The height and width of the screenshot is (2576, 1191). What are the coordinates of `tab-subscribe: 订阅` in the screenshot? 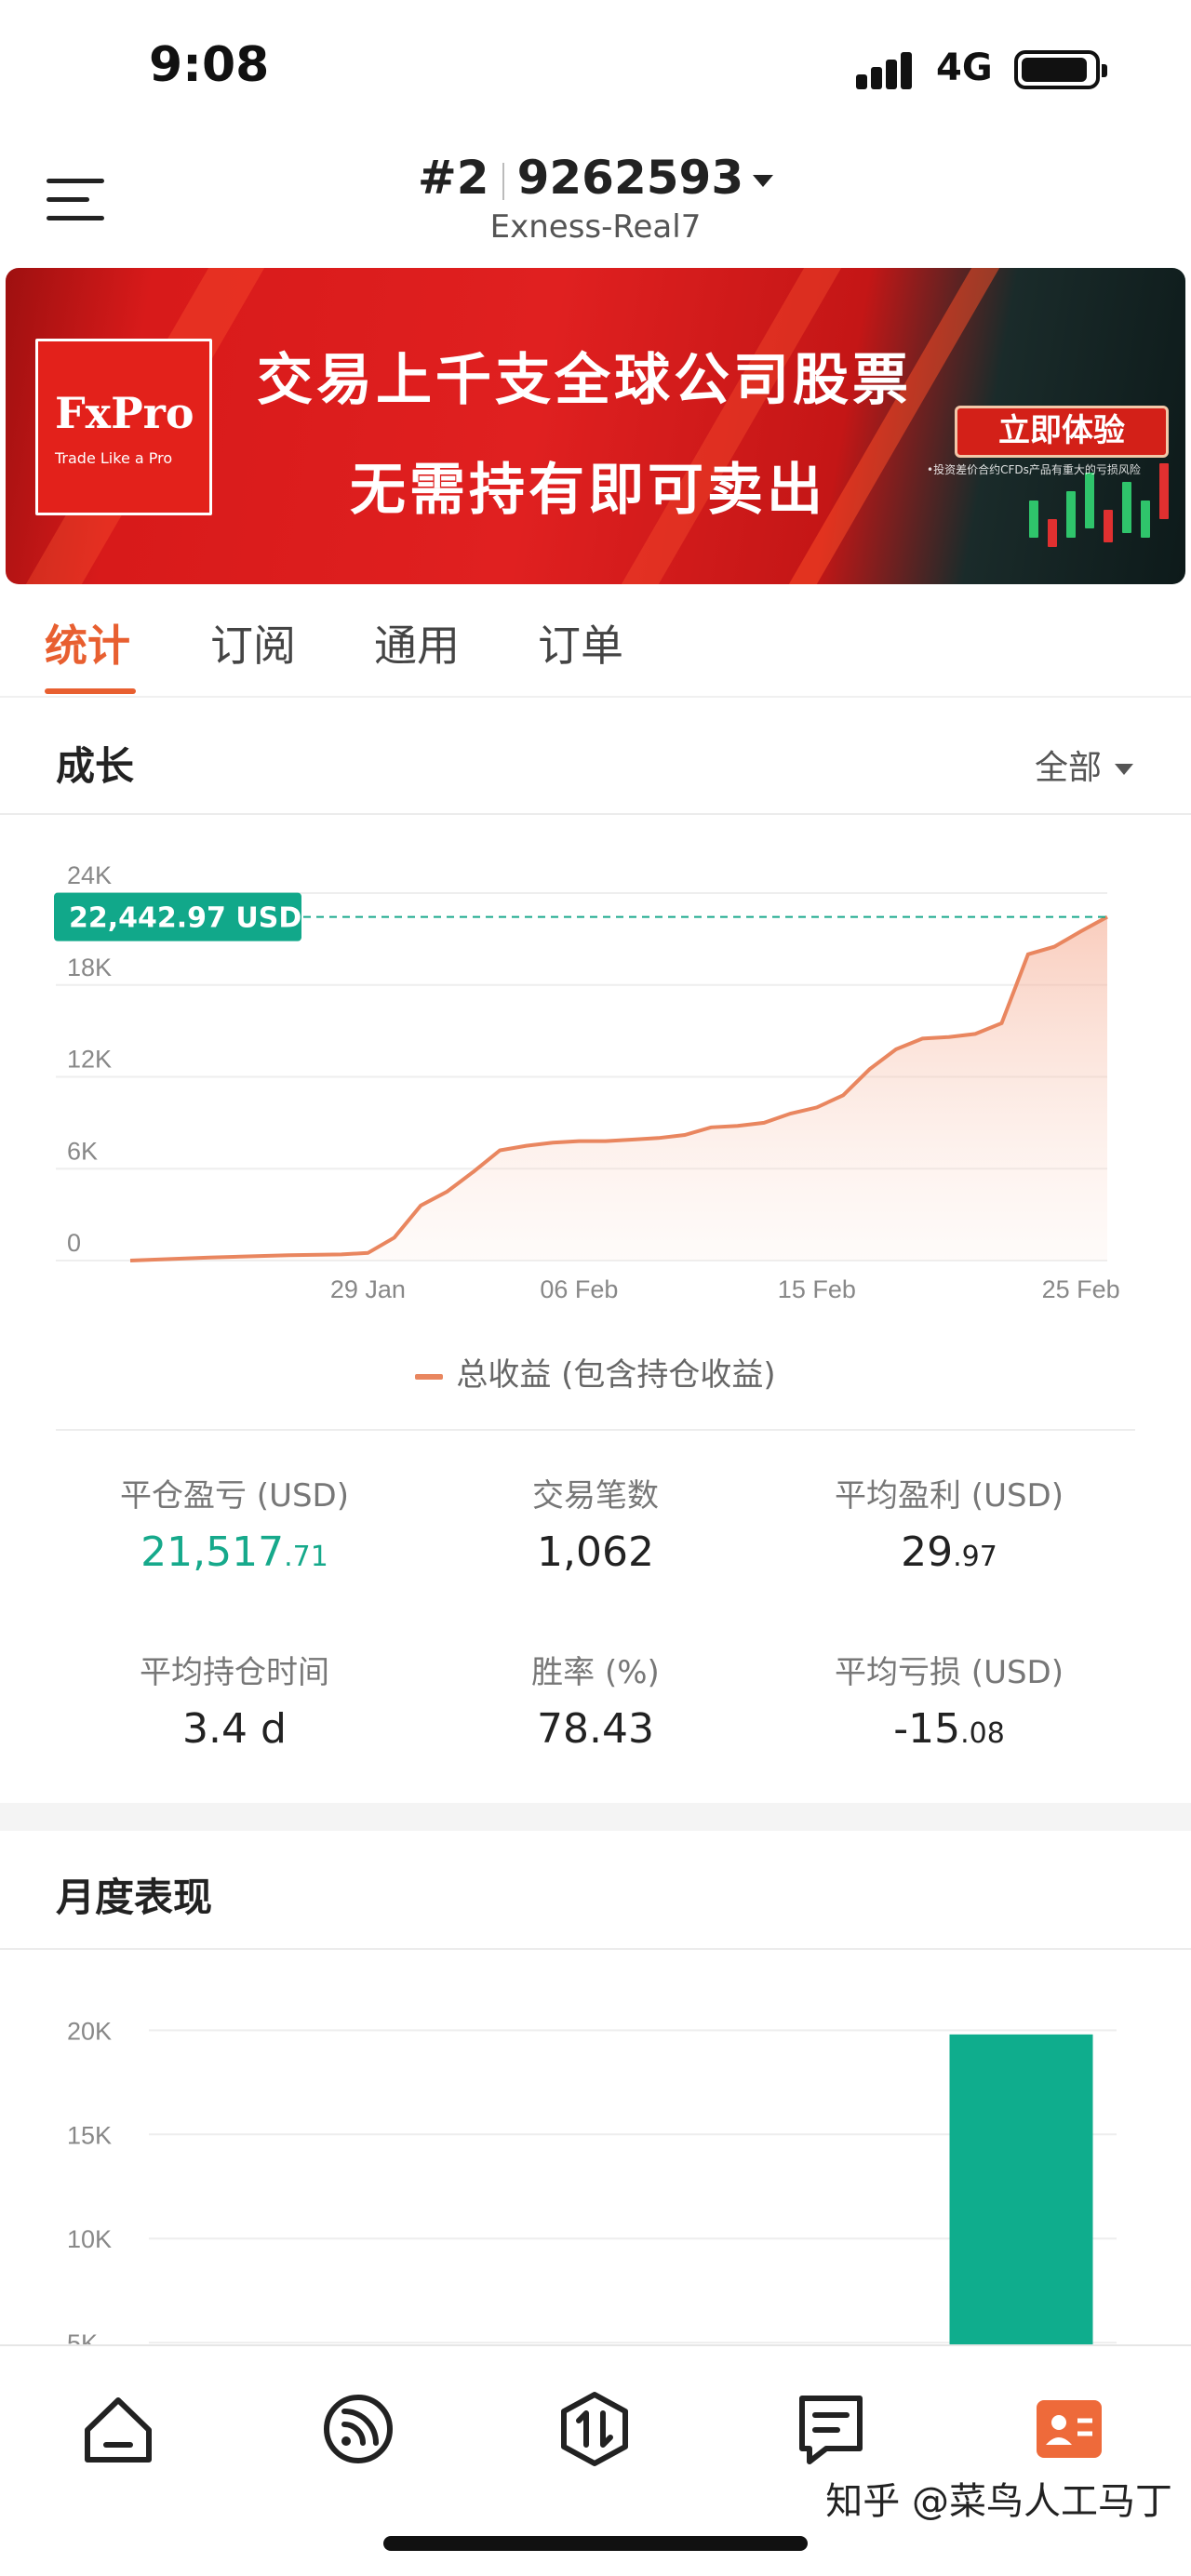 It's located at (253, 643).